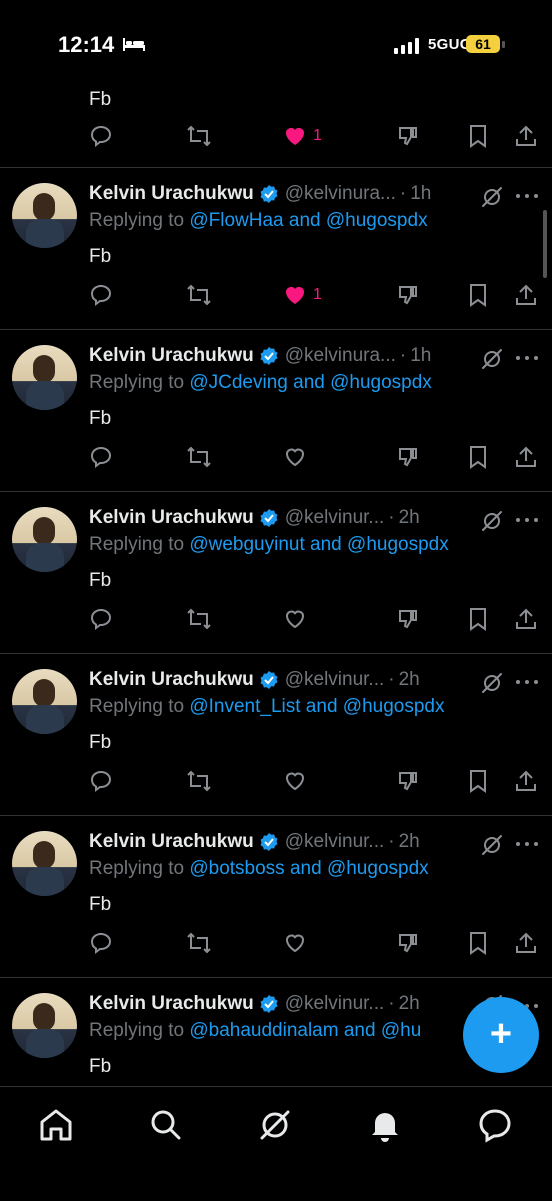 The height and width of the screenshot is (1201, 552). I want to click on mention-link: @webguyinut, so click(246, 544).